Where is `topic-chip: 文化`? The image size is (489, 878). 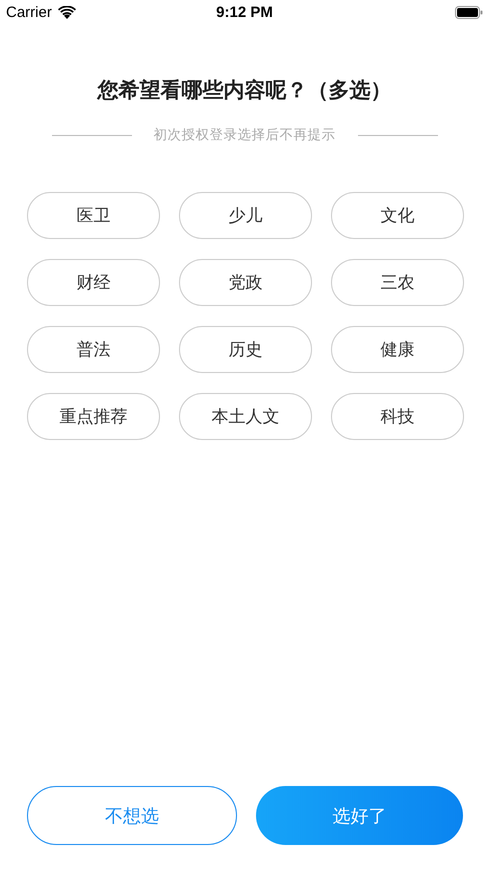
topic-chip: 文化 is located at coordinates (397, 215).